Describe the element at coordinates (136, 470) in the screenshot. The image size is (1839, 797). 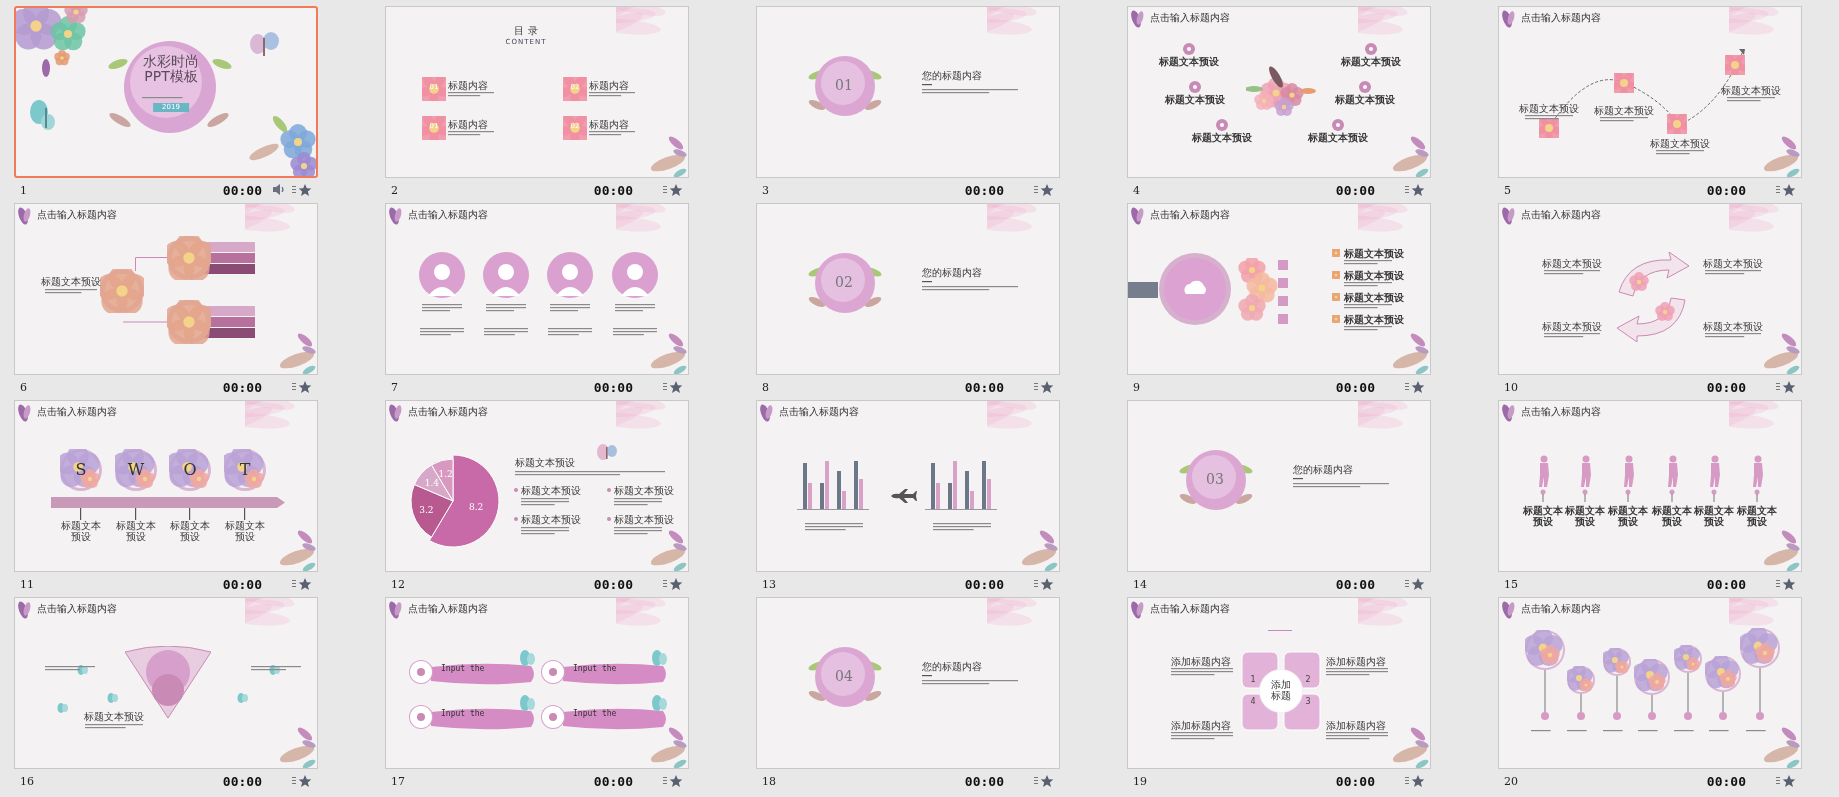
I see `swot-letter: W` at that location.